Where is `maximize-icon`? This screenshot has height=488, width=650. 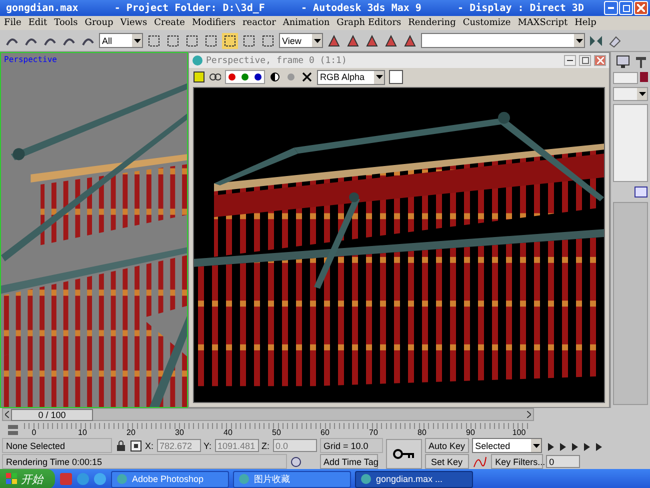 maximize-icon is located at coordinates (585, 60).